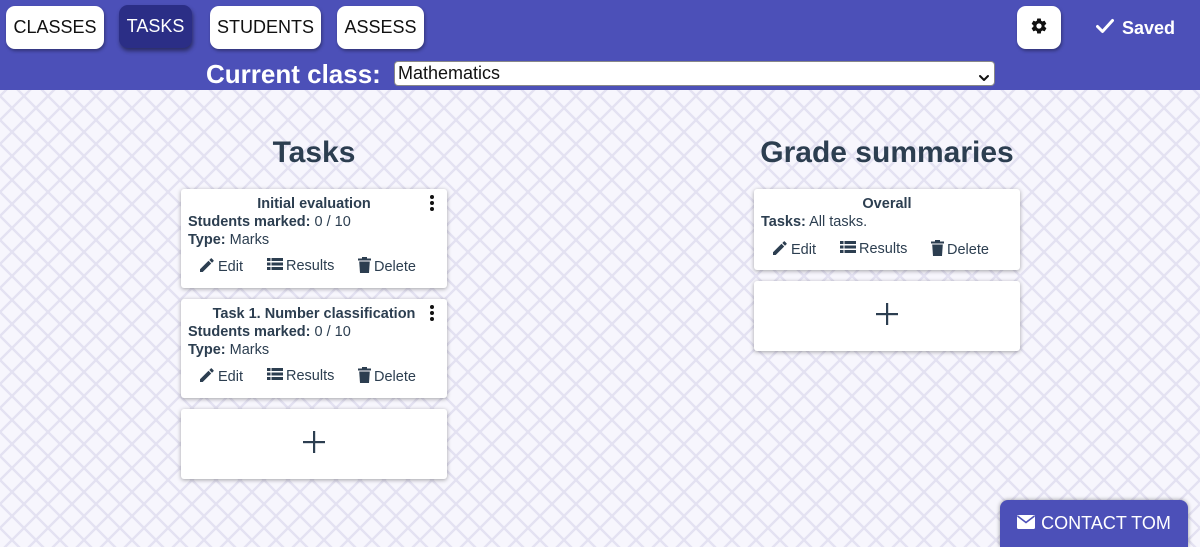  I want to click on contact-button: CONTACT TOM, so click(1094, 523).